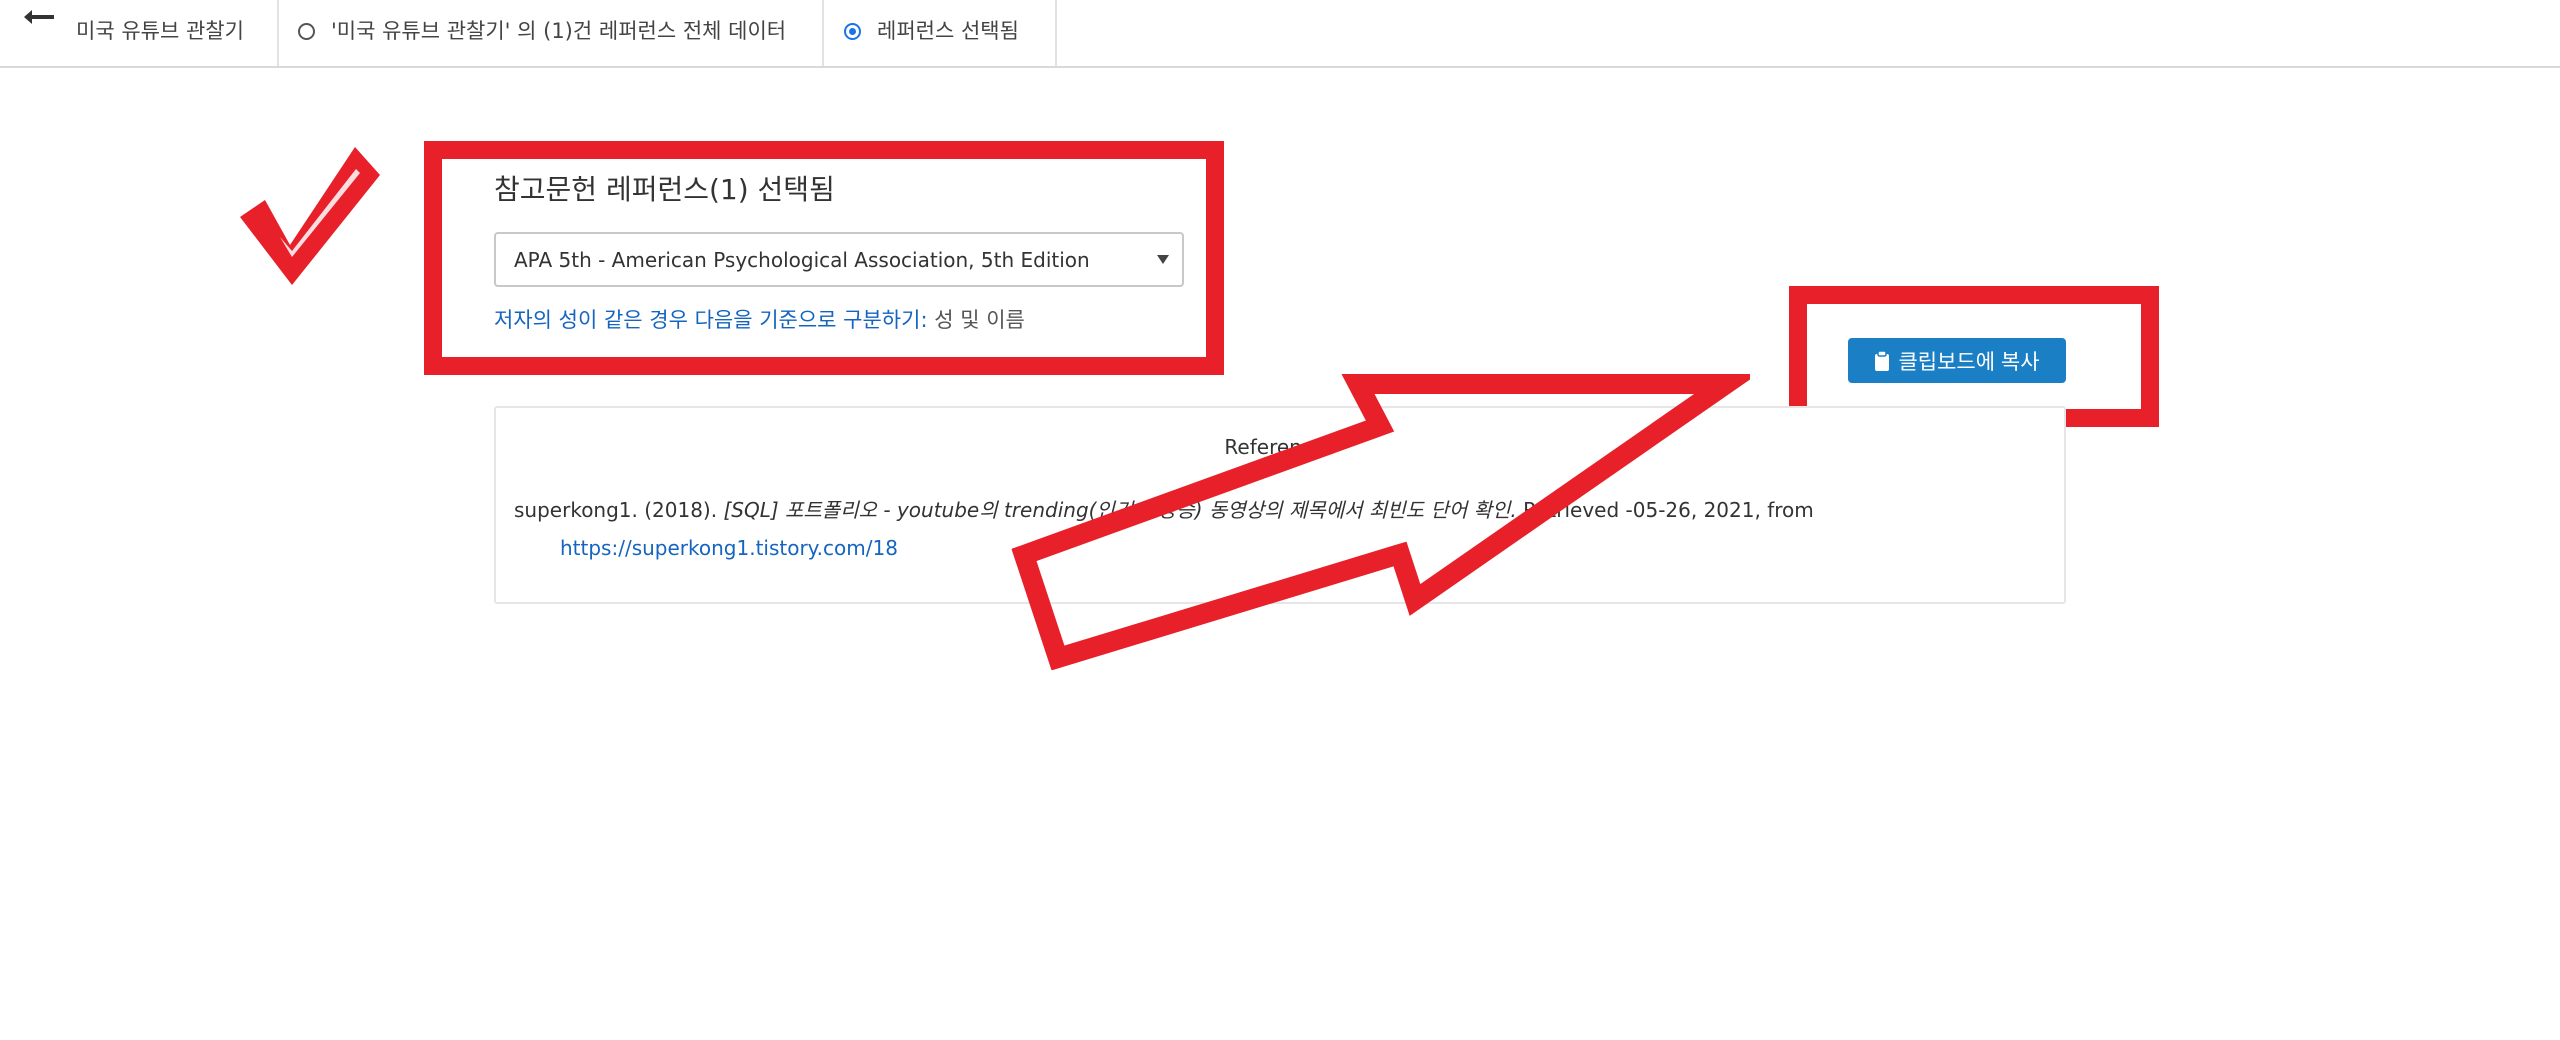 This screenshot has width=2560, height=1040. Describe the element at coordinates (39, 17) in the screenshot. I see `arrow-left-icon` at that location.